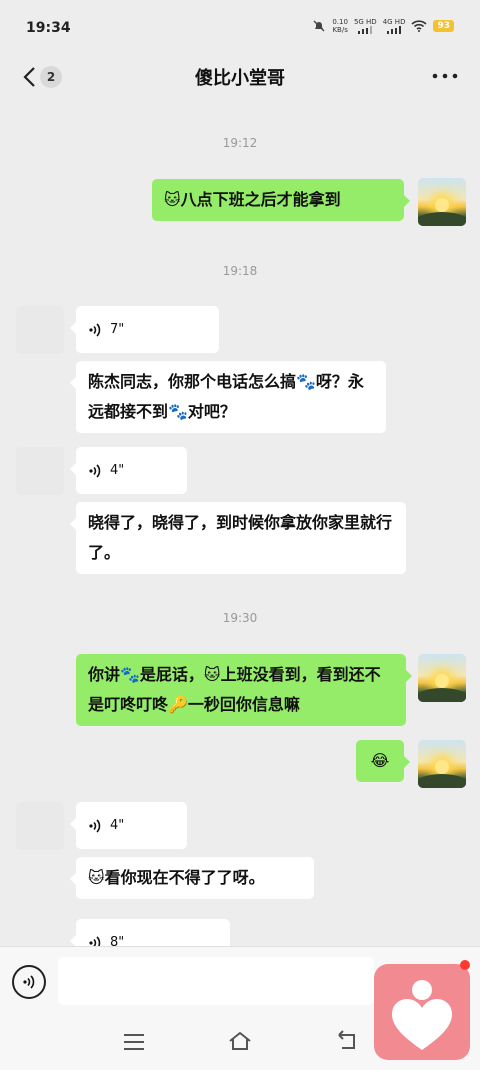  Describe the element at coordinates (150, 933) in the screenshot. I see `voice-message: 8"` at that location.